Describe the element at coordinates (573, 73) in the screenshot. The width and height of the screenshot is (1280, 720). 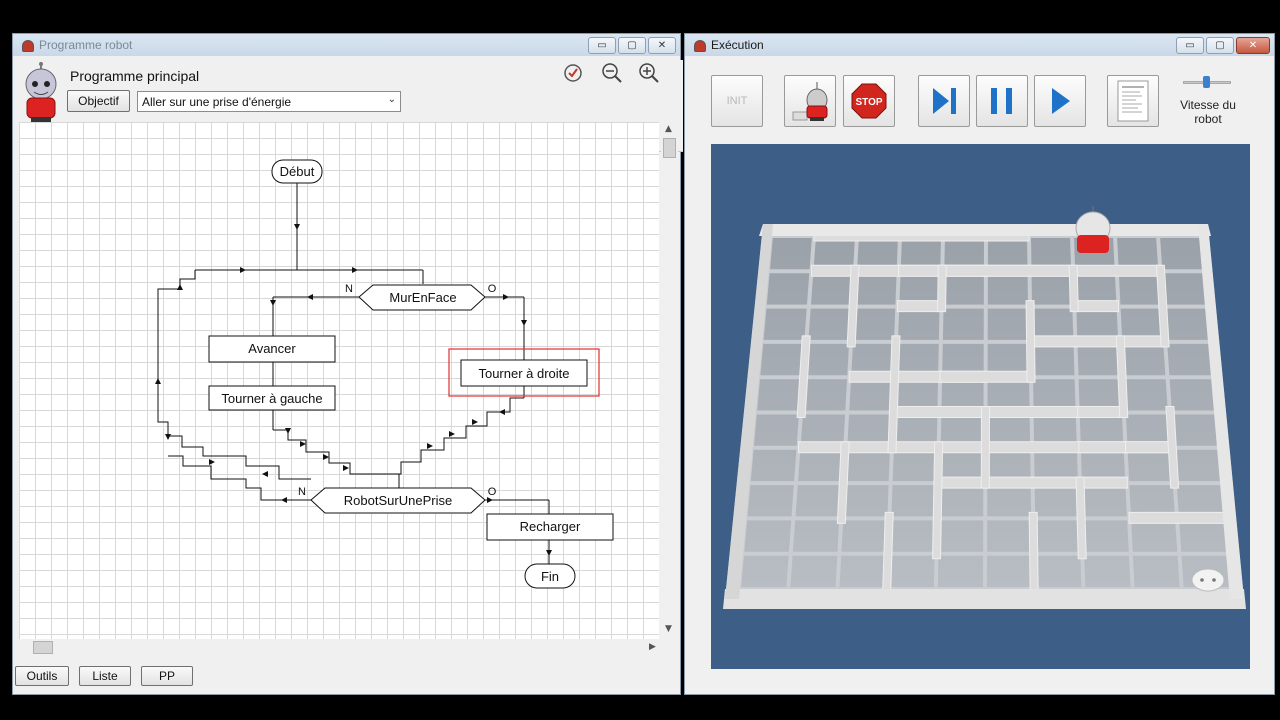
I see `validate-check-icon` at that location.